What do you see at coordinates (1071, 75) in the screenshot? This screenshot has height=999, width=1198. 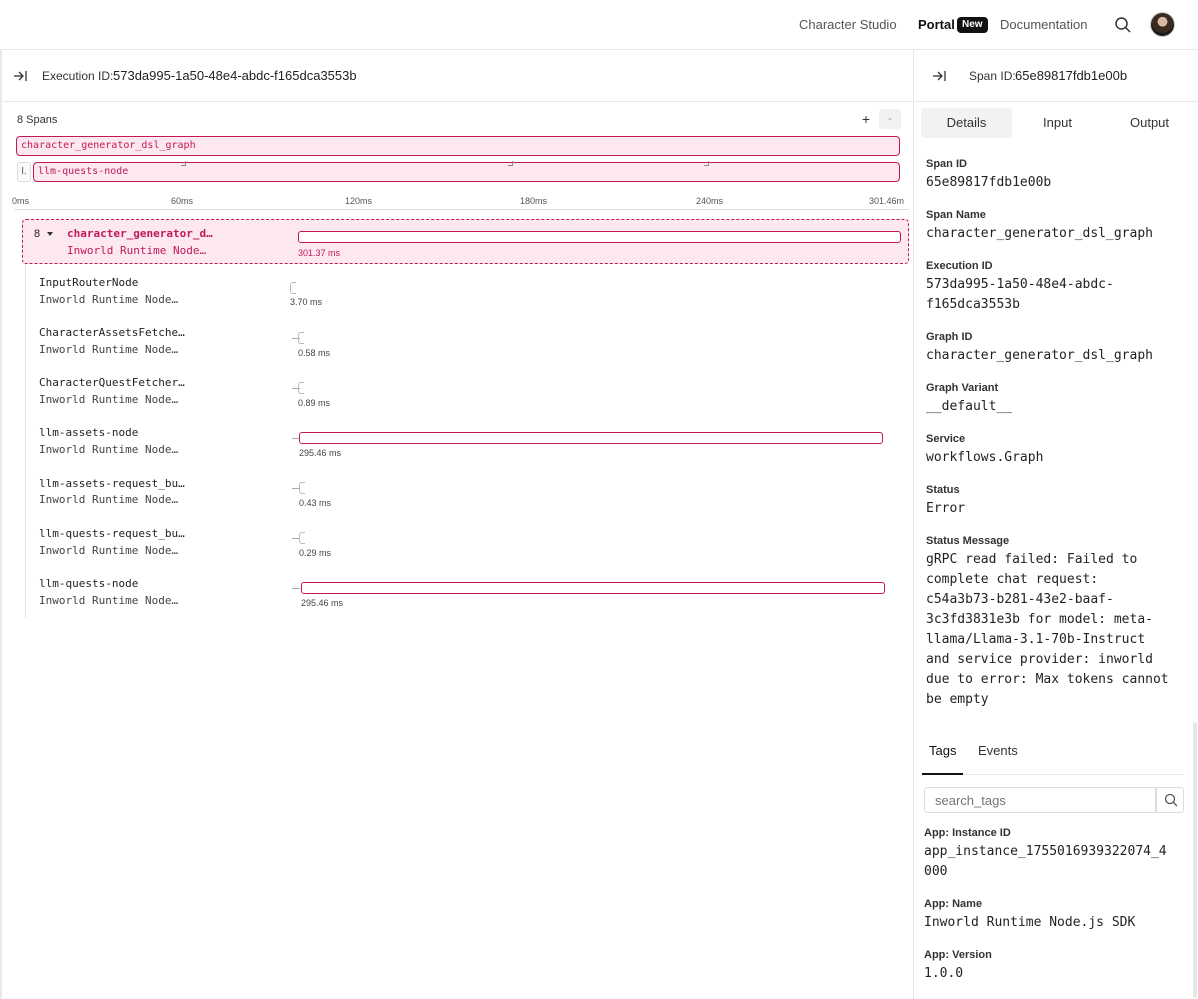 I see `span-id-value: 65e89817fdb1e00b` at bounding box center [1071, 75].